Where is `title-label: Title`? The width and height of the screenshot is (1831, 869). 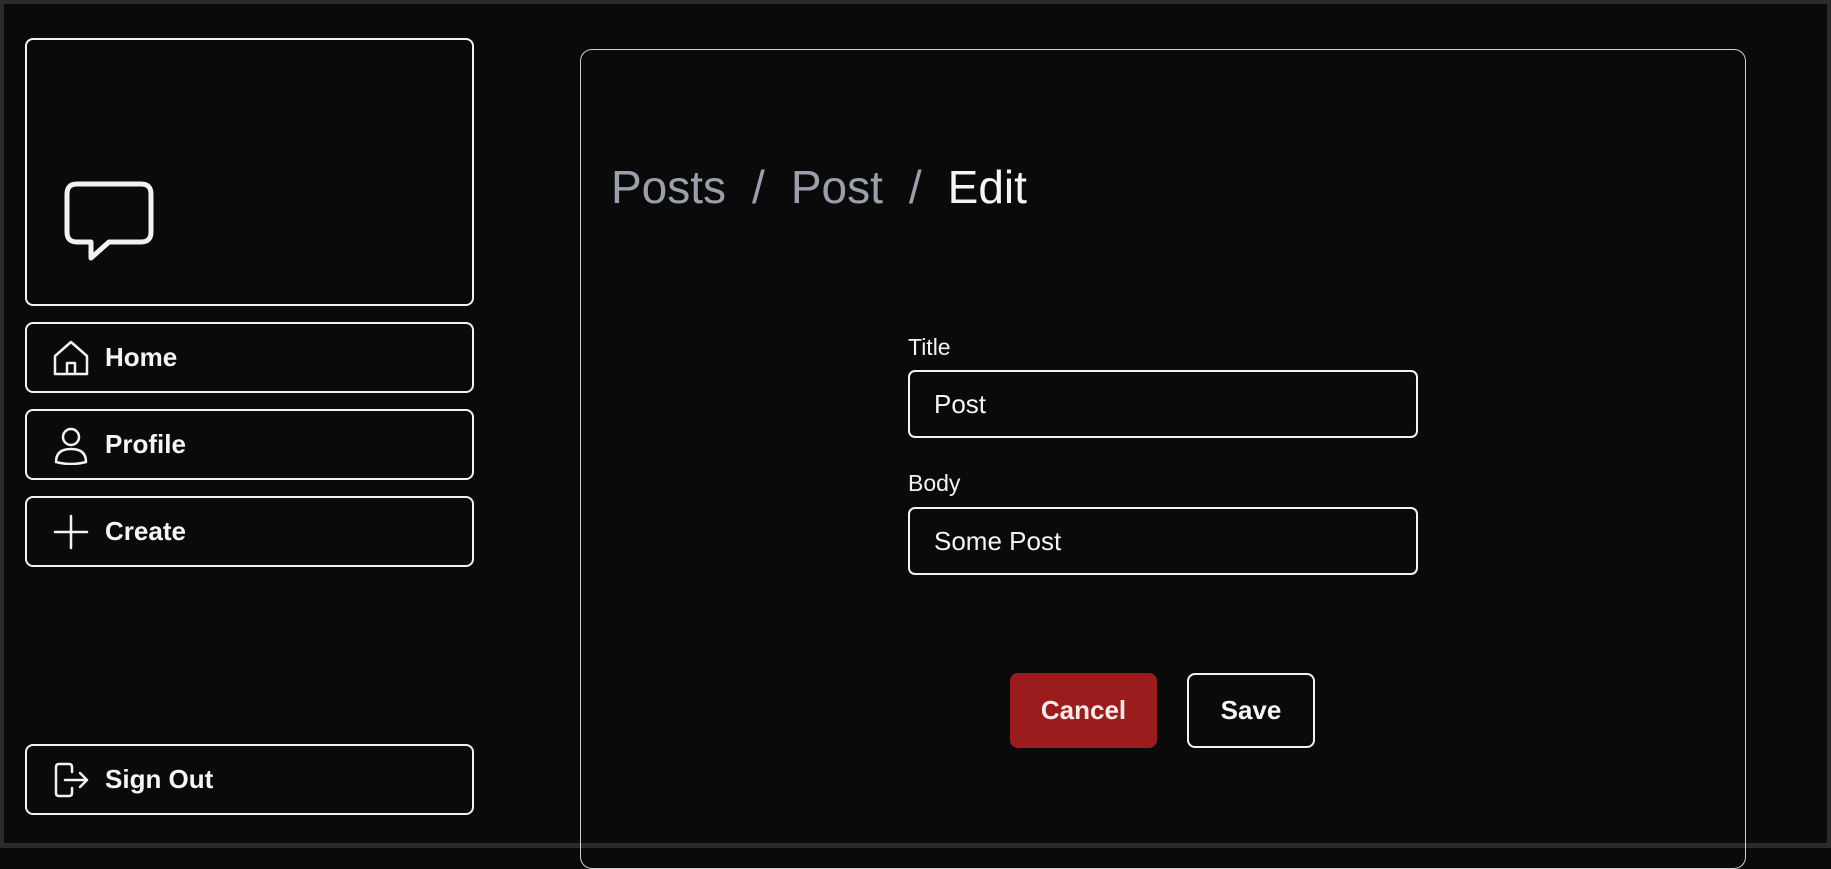
title-label: Title is located at coordinates (929, 347).